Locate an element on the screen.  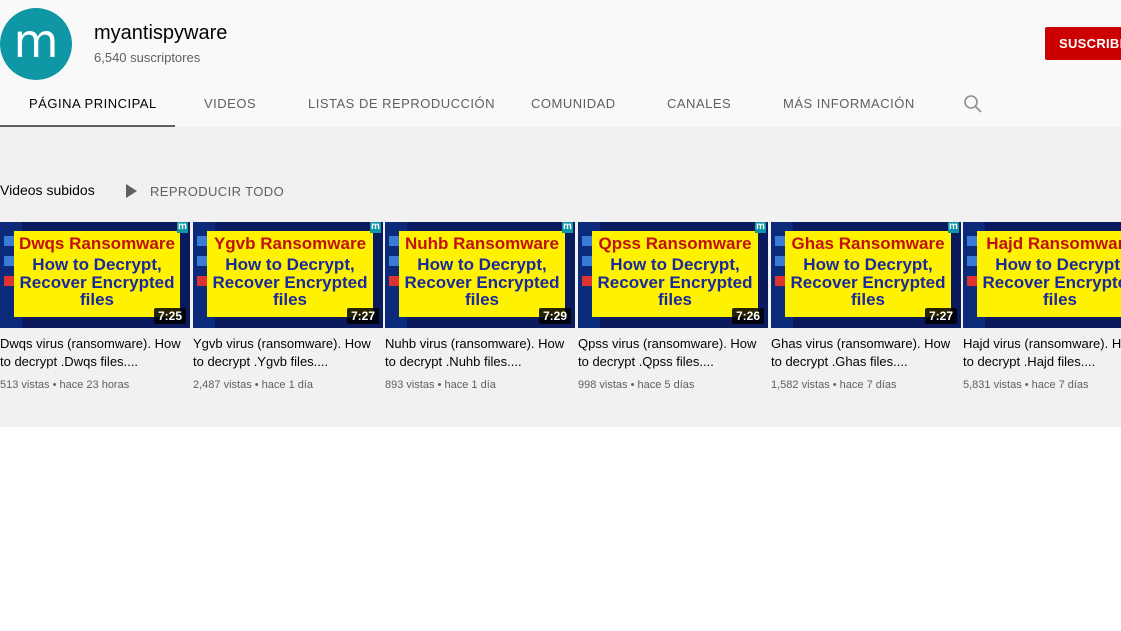
search-icon is located at coordinates (973, 104).